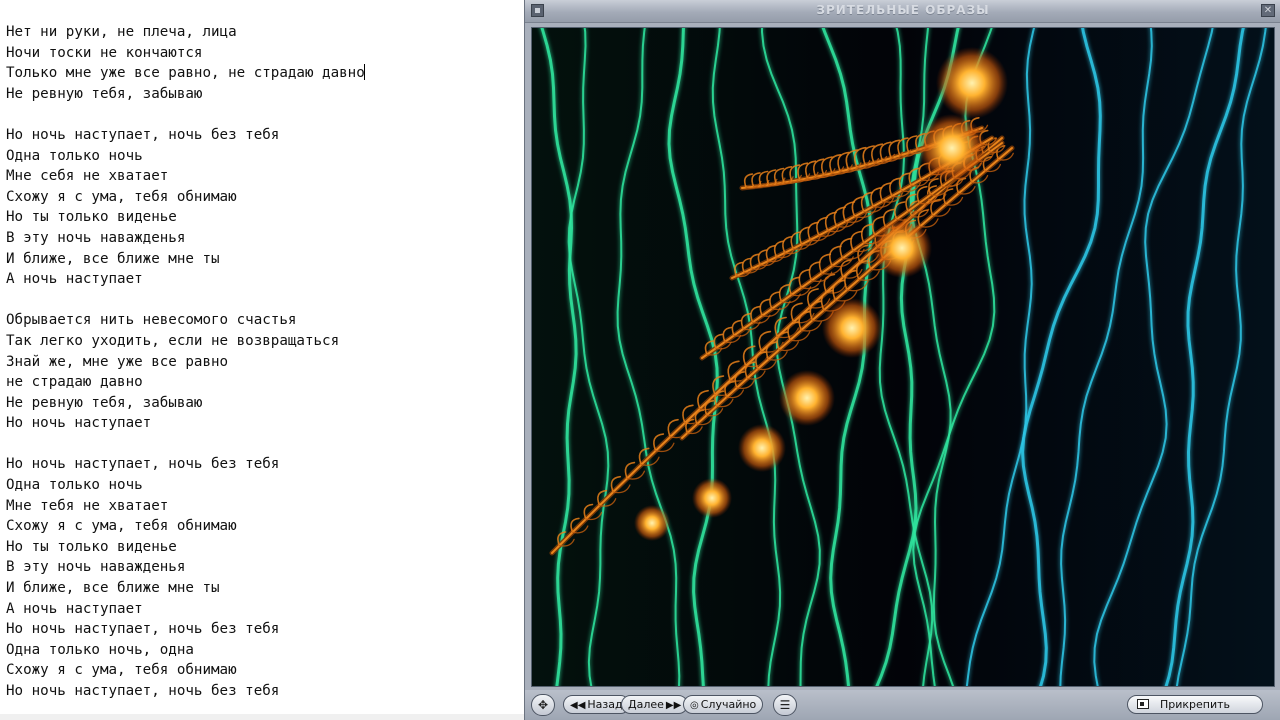  Describe the element at coordinates (543, 705) in the screenshot. I see `move-icon: ✥` at that location.